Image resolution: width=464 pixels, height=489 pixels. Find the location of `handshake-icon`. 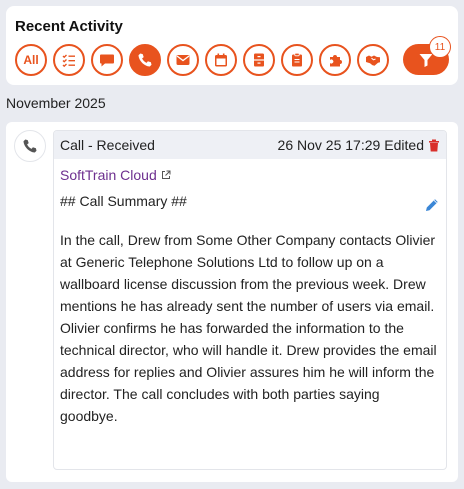

handshake-icon is located at coordinates (373, 60).